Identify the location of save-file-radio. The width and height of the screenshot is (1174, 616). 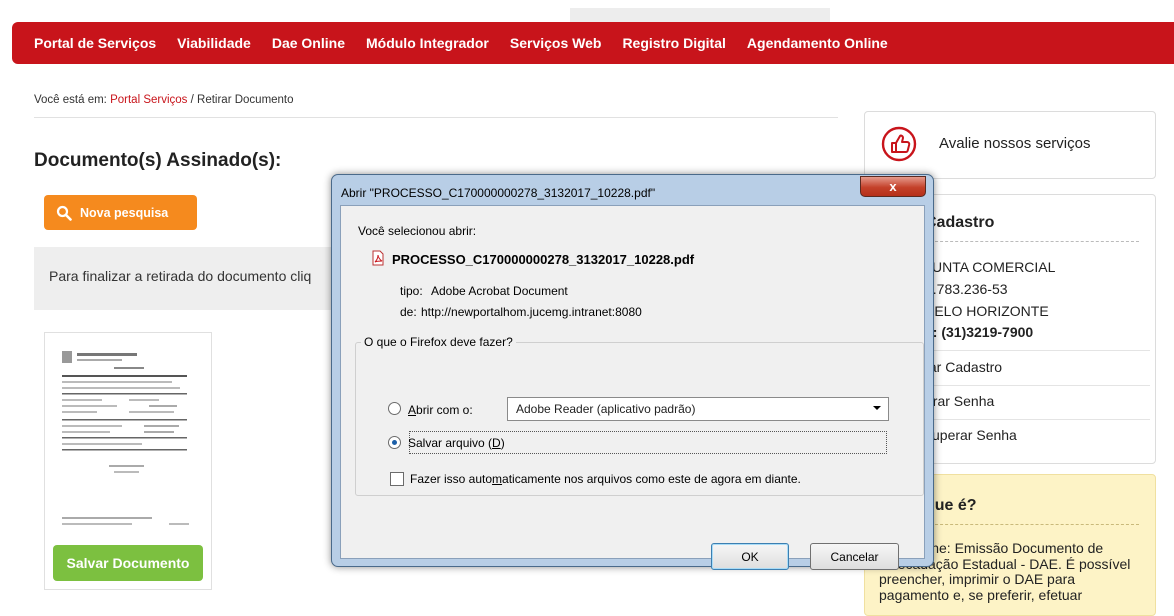
(394, 442).